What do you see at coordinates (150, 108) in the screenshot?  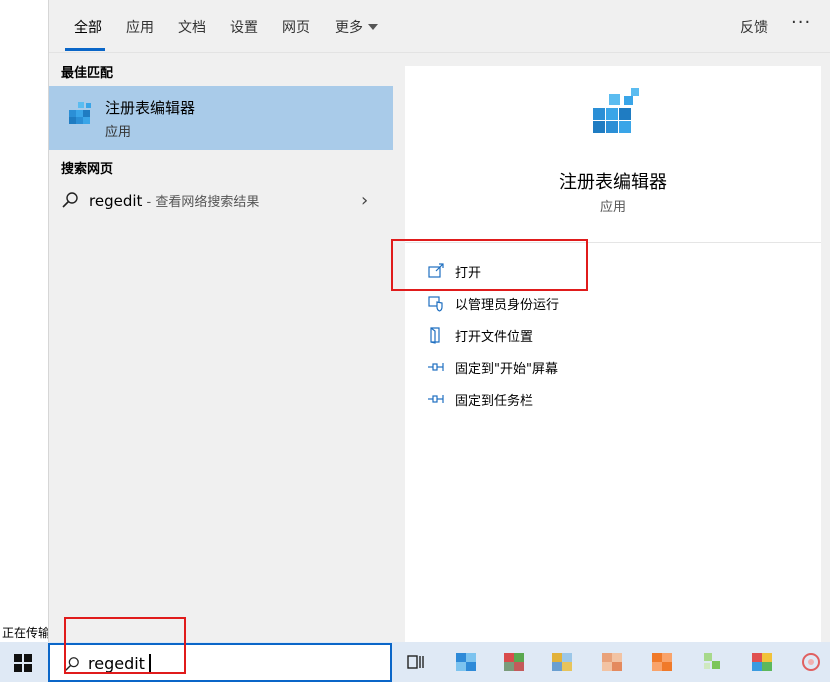 I see `best-match-name: 注册表编辑器` at bounding box center [150, 108].